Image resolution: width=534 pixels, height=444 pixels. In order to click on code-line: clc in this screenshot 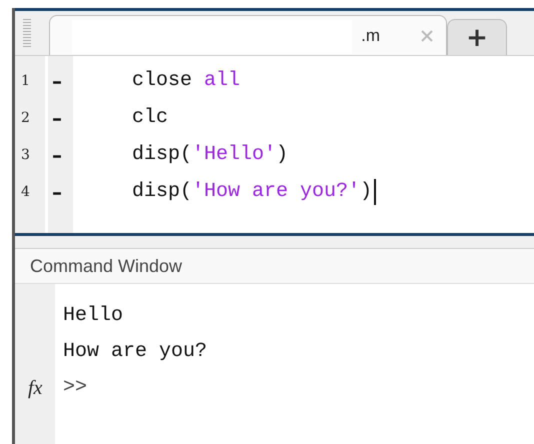, I will do `click(150, 117)`.